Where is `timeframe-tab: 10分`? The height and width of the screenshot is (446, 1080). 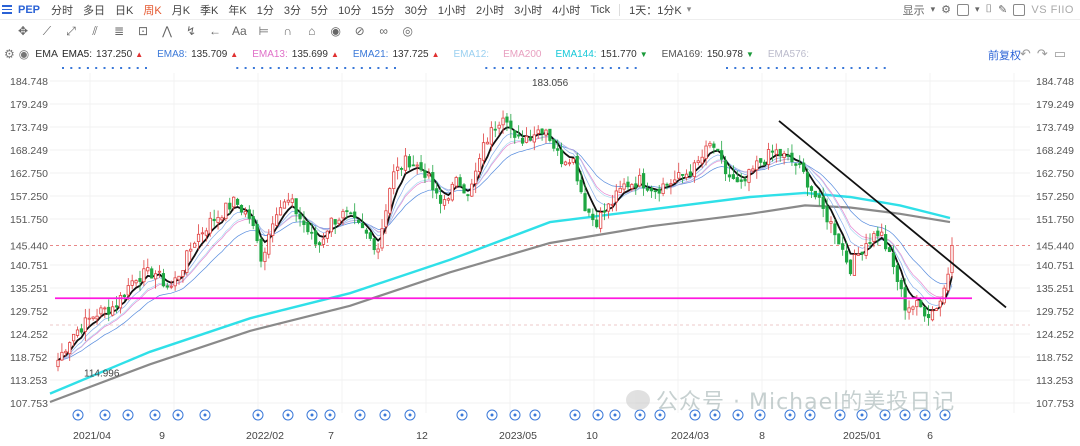 timeframe-tab: 10分 is located at coordinates (349, 10).